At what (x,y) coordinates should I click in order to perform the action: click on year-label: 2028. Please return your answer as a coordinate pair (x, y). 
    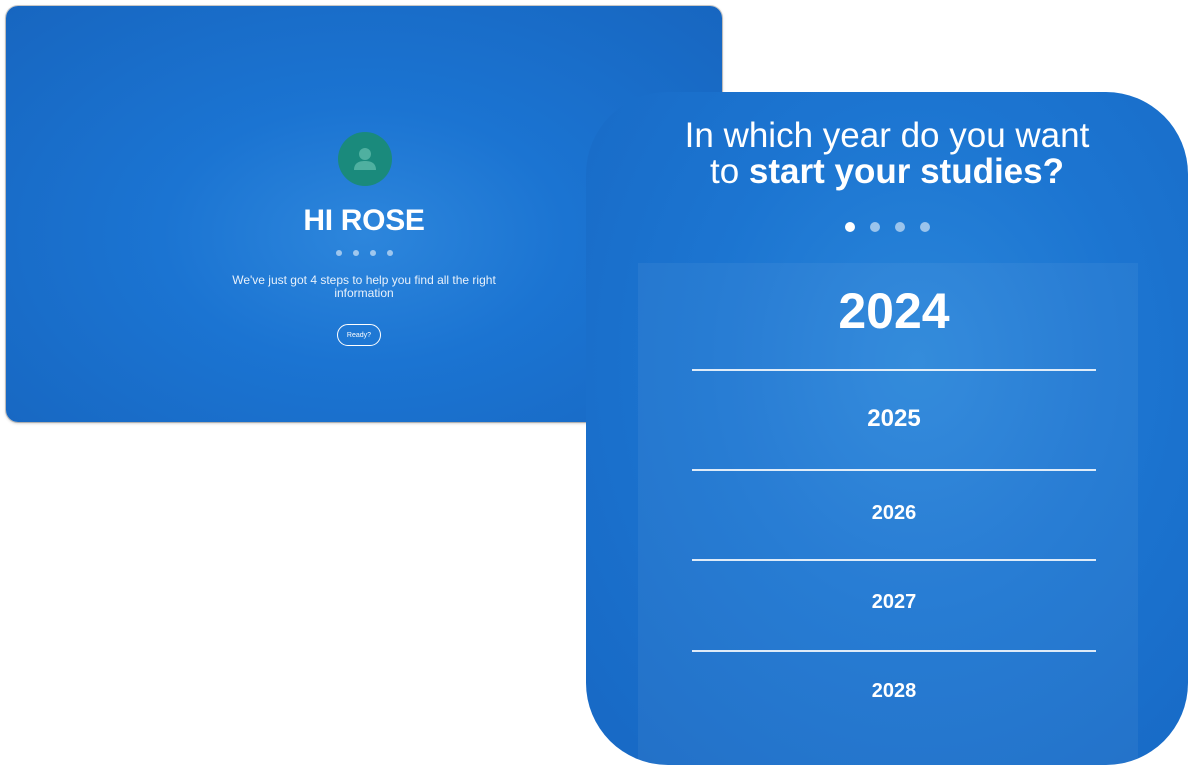
    Looking at the image, I should click on (894, 691).